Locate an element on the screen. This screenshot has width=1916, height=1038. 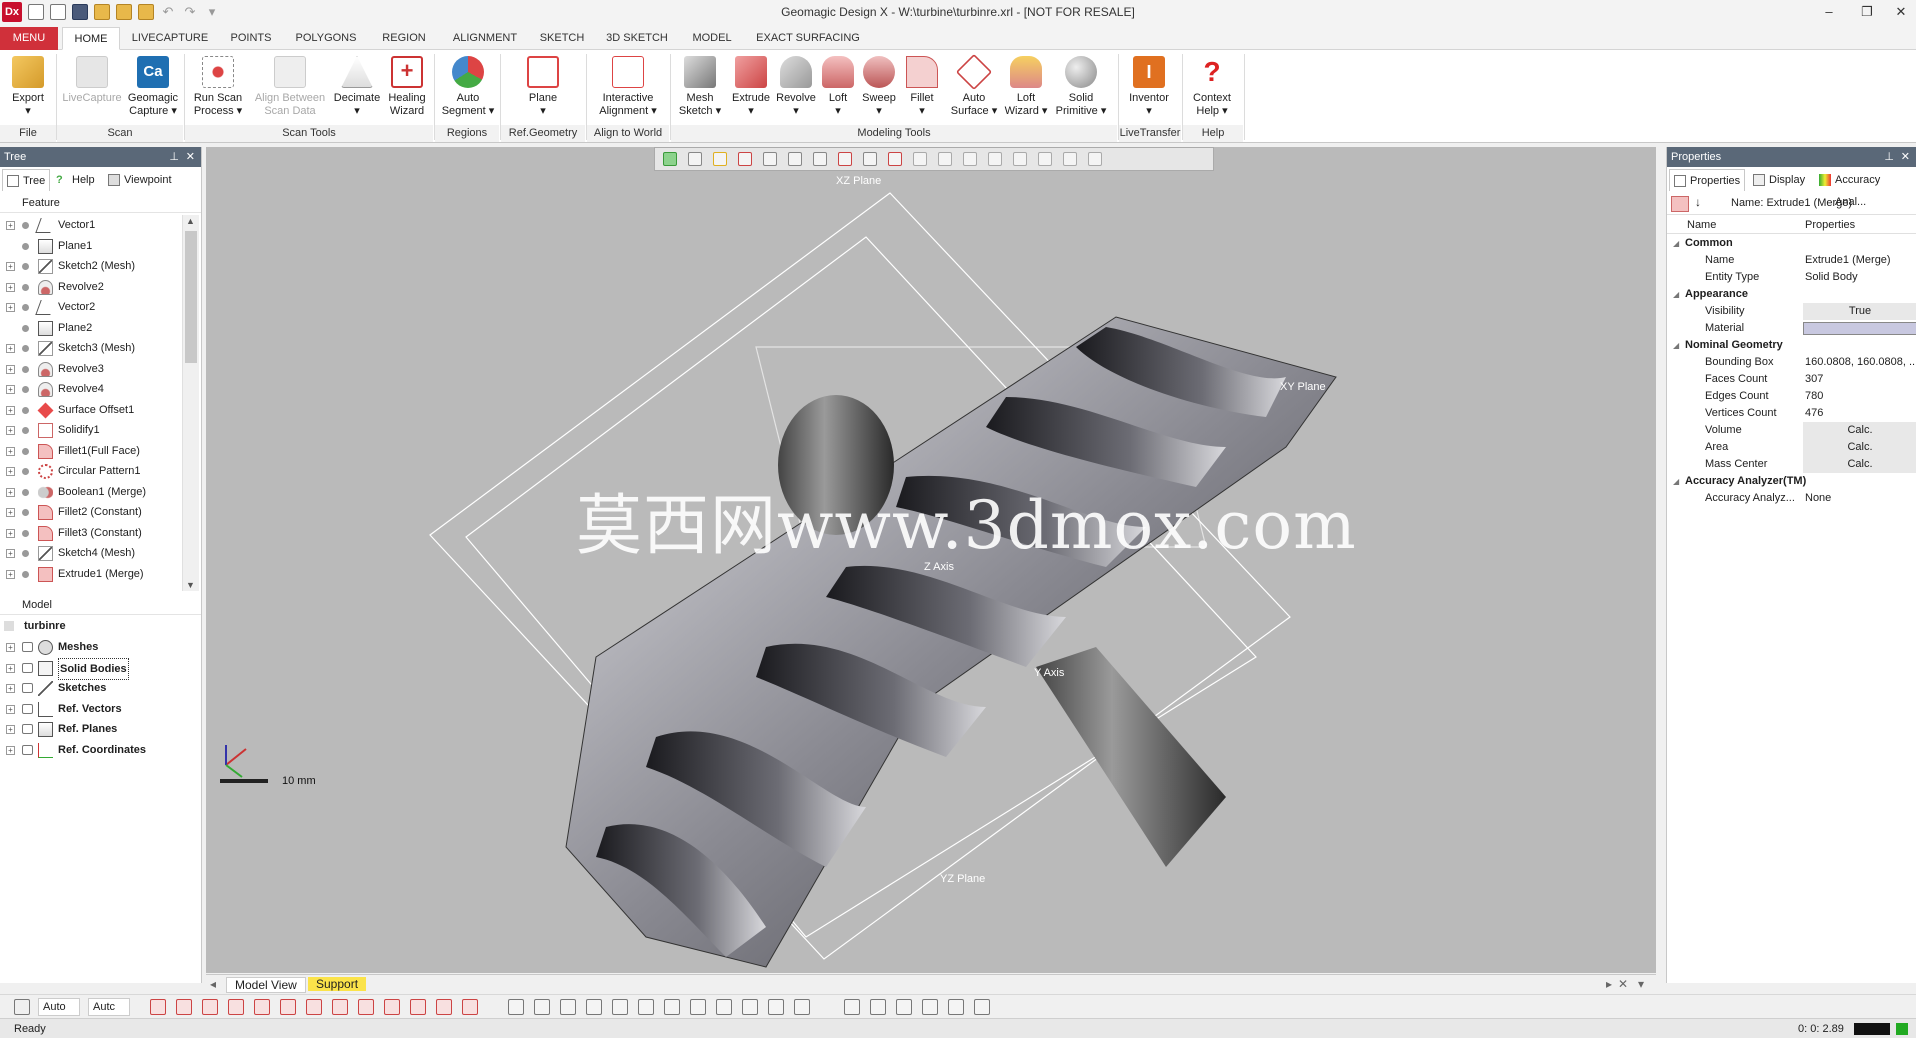
feature-item: + Surface Offset1 is located at coordinates (92, 410).